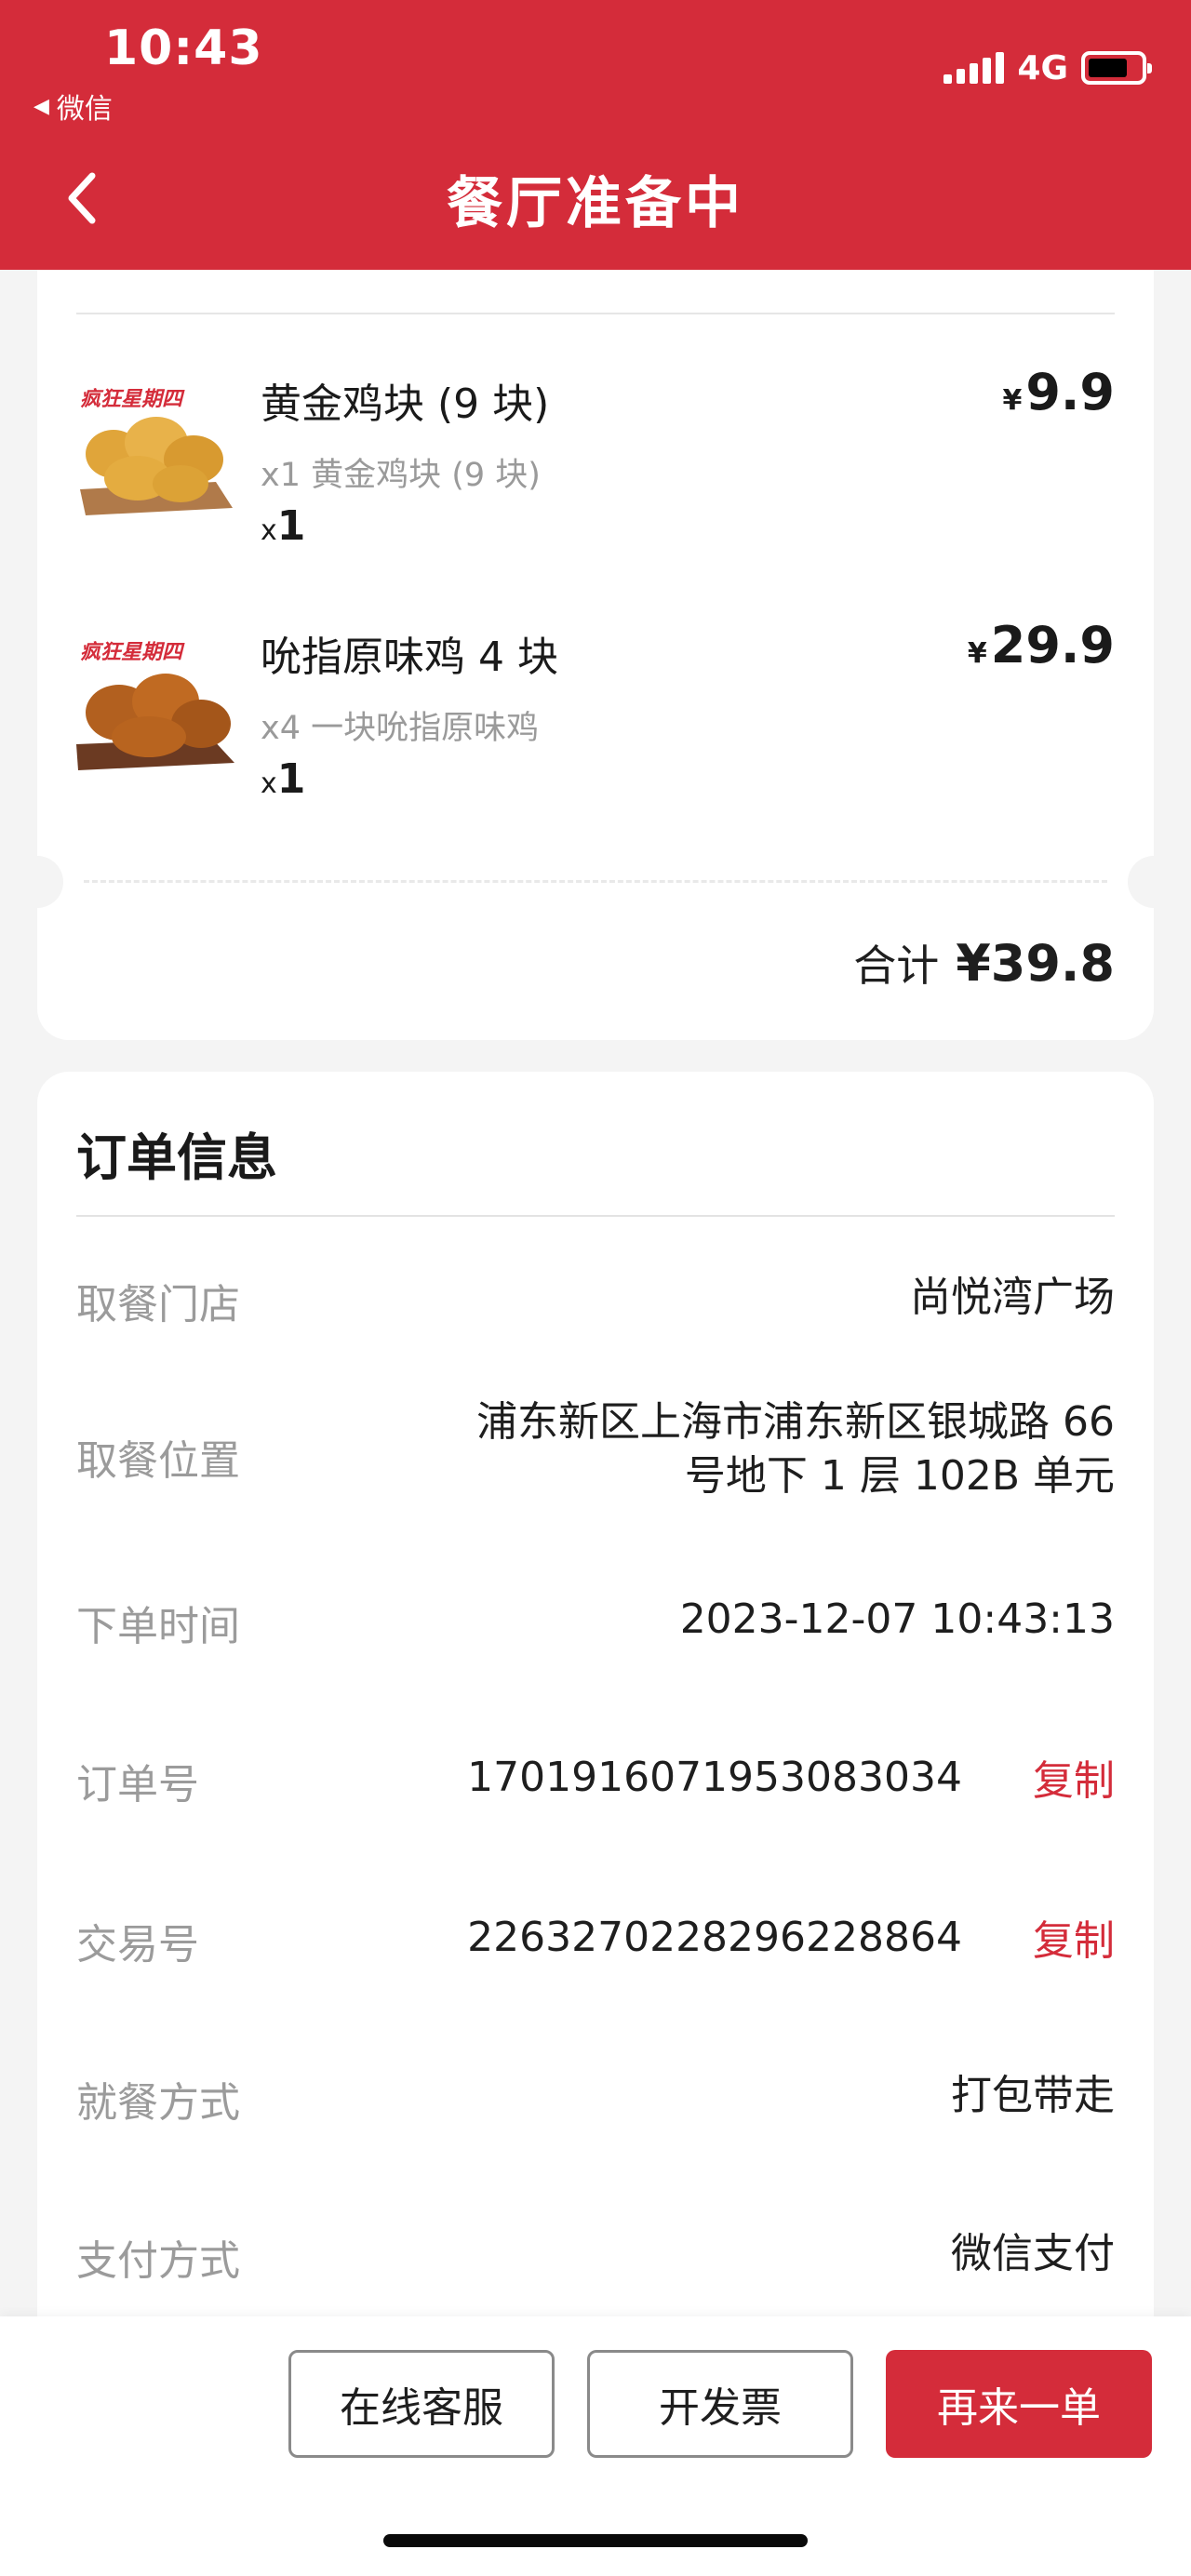 The image size is (1191, 2576). Describe the element at coordinates (595, 1634) in the screenshot. I see `info-row-order-time: 下单时间 2023-12-07 10:43:13` at that location.